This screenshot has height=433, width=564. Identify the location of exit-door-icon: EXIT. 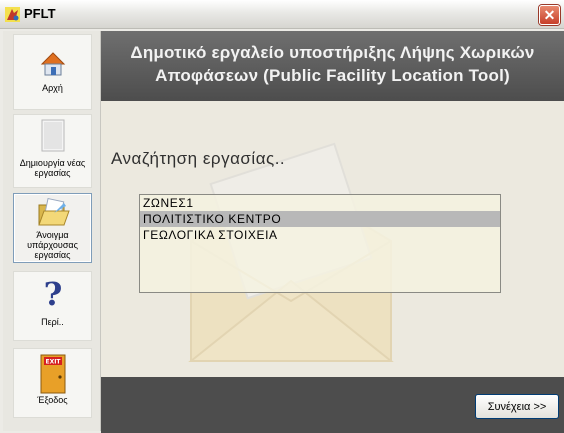
(52, 374).